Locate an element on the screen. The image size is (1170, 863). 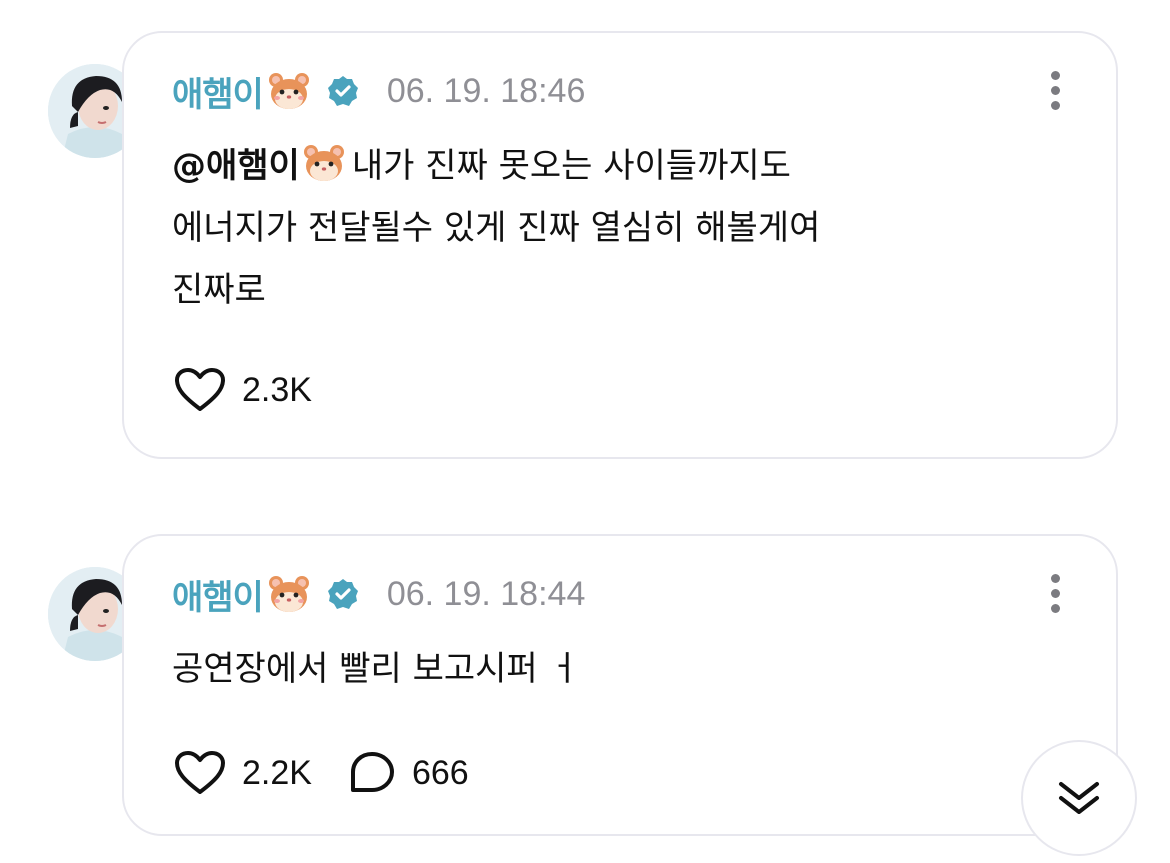
post-line-1: @애햄이 내가 진짜 못오는 사이들까지도 is located at coordinates (496, 166).